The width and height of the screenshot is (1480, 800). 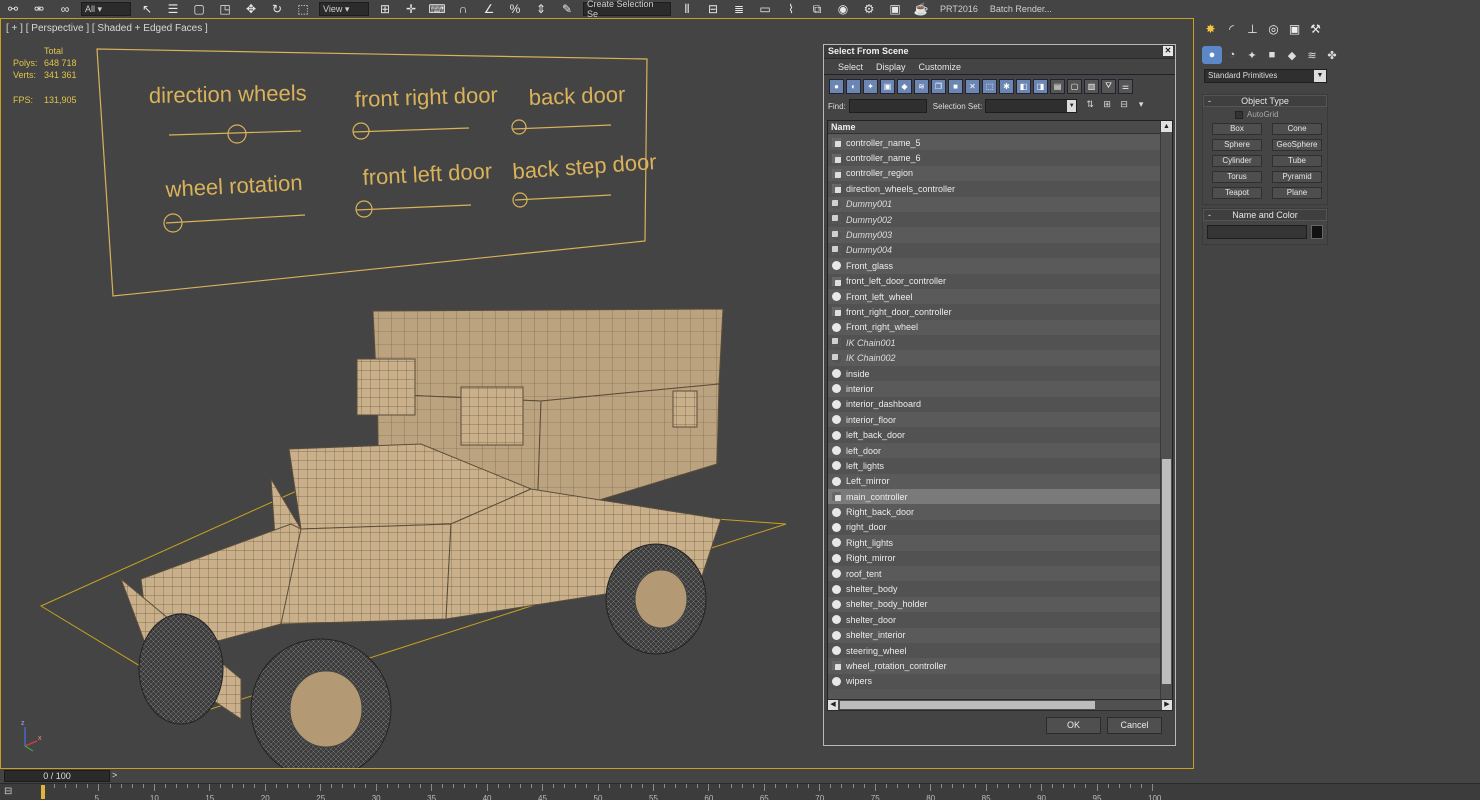 What do you see at coordinates (994, 466) in the screenshot?
I see `list-item: left_lights` at bounding box center [994, 466].